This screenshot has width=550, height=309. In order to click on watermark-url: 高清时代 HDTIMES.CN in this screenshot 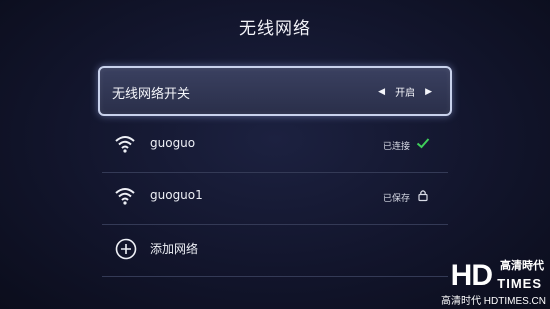, I will do `click(493, 301)`.